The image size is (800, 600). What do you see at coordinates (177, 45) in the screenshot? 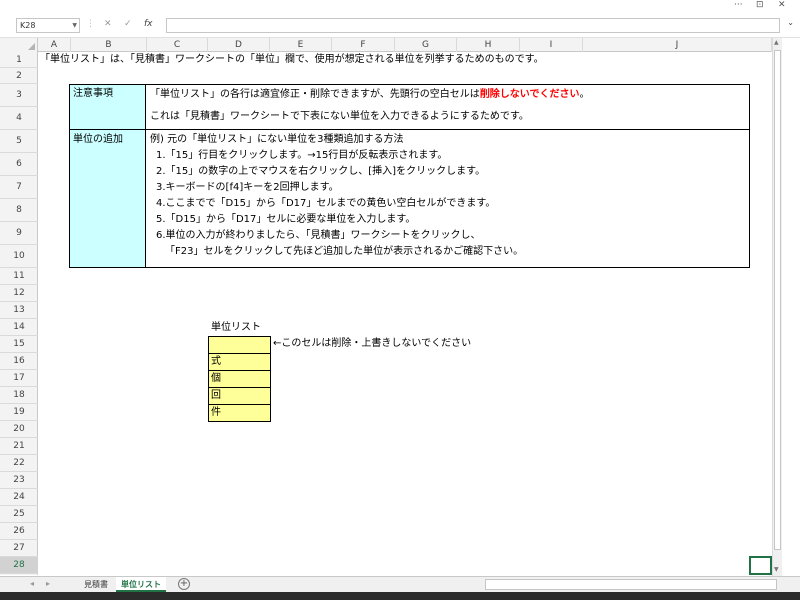
I see `column-header-c: C` at bounding box center [177, 45].